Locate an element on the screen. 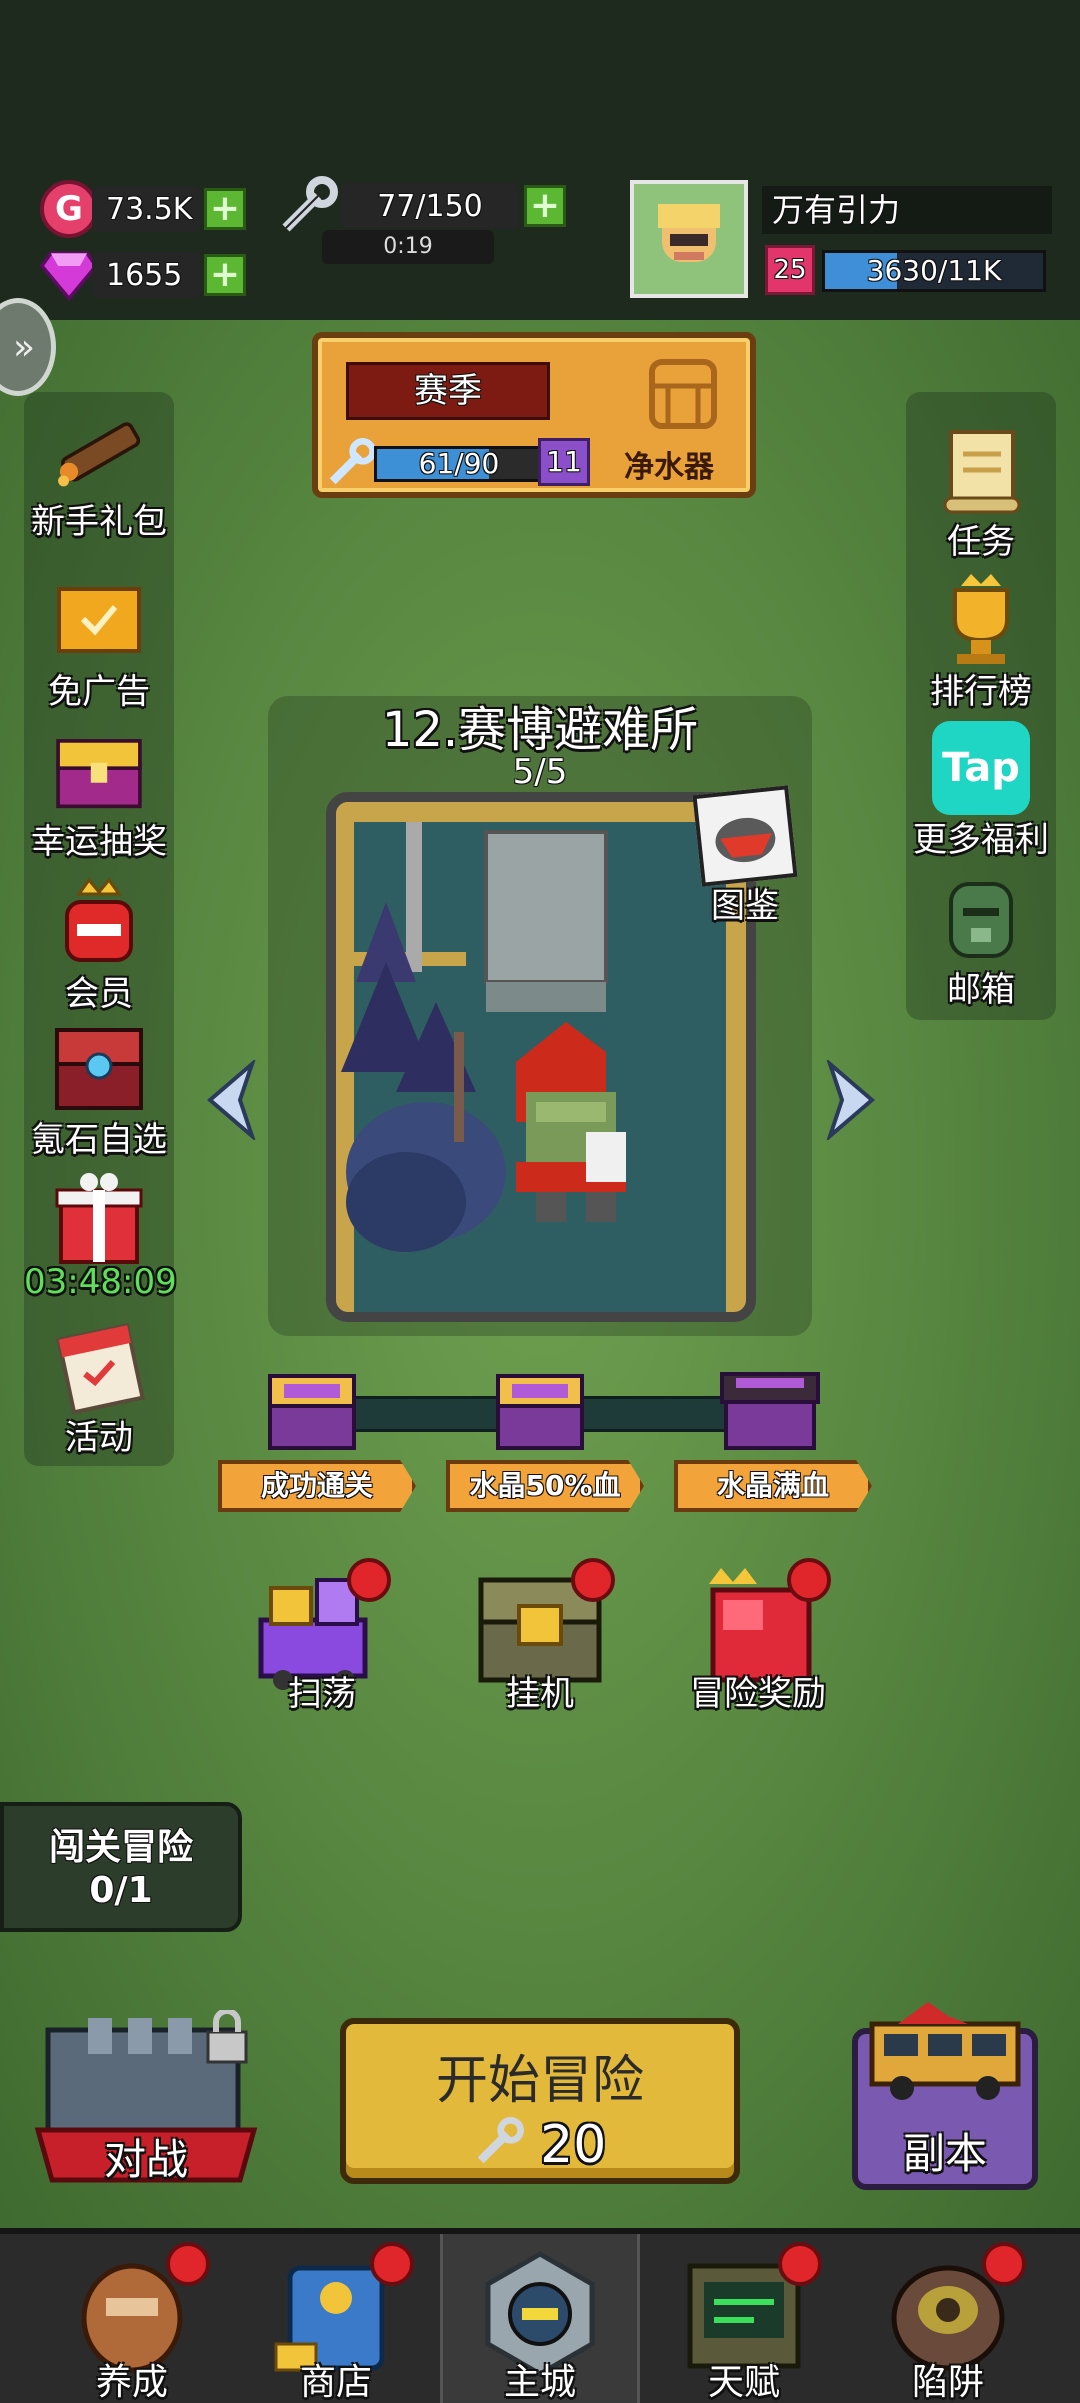 Image resolution: width=1080 pixels, height=2403 pixels. gem-value-box: 1655 is located at coordinates (146, 275).